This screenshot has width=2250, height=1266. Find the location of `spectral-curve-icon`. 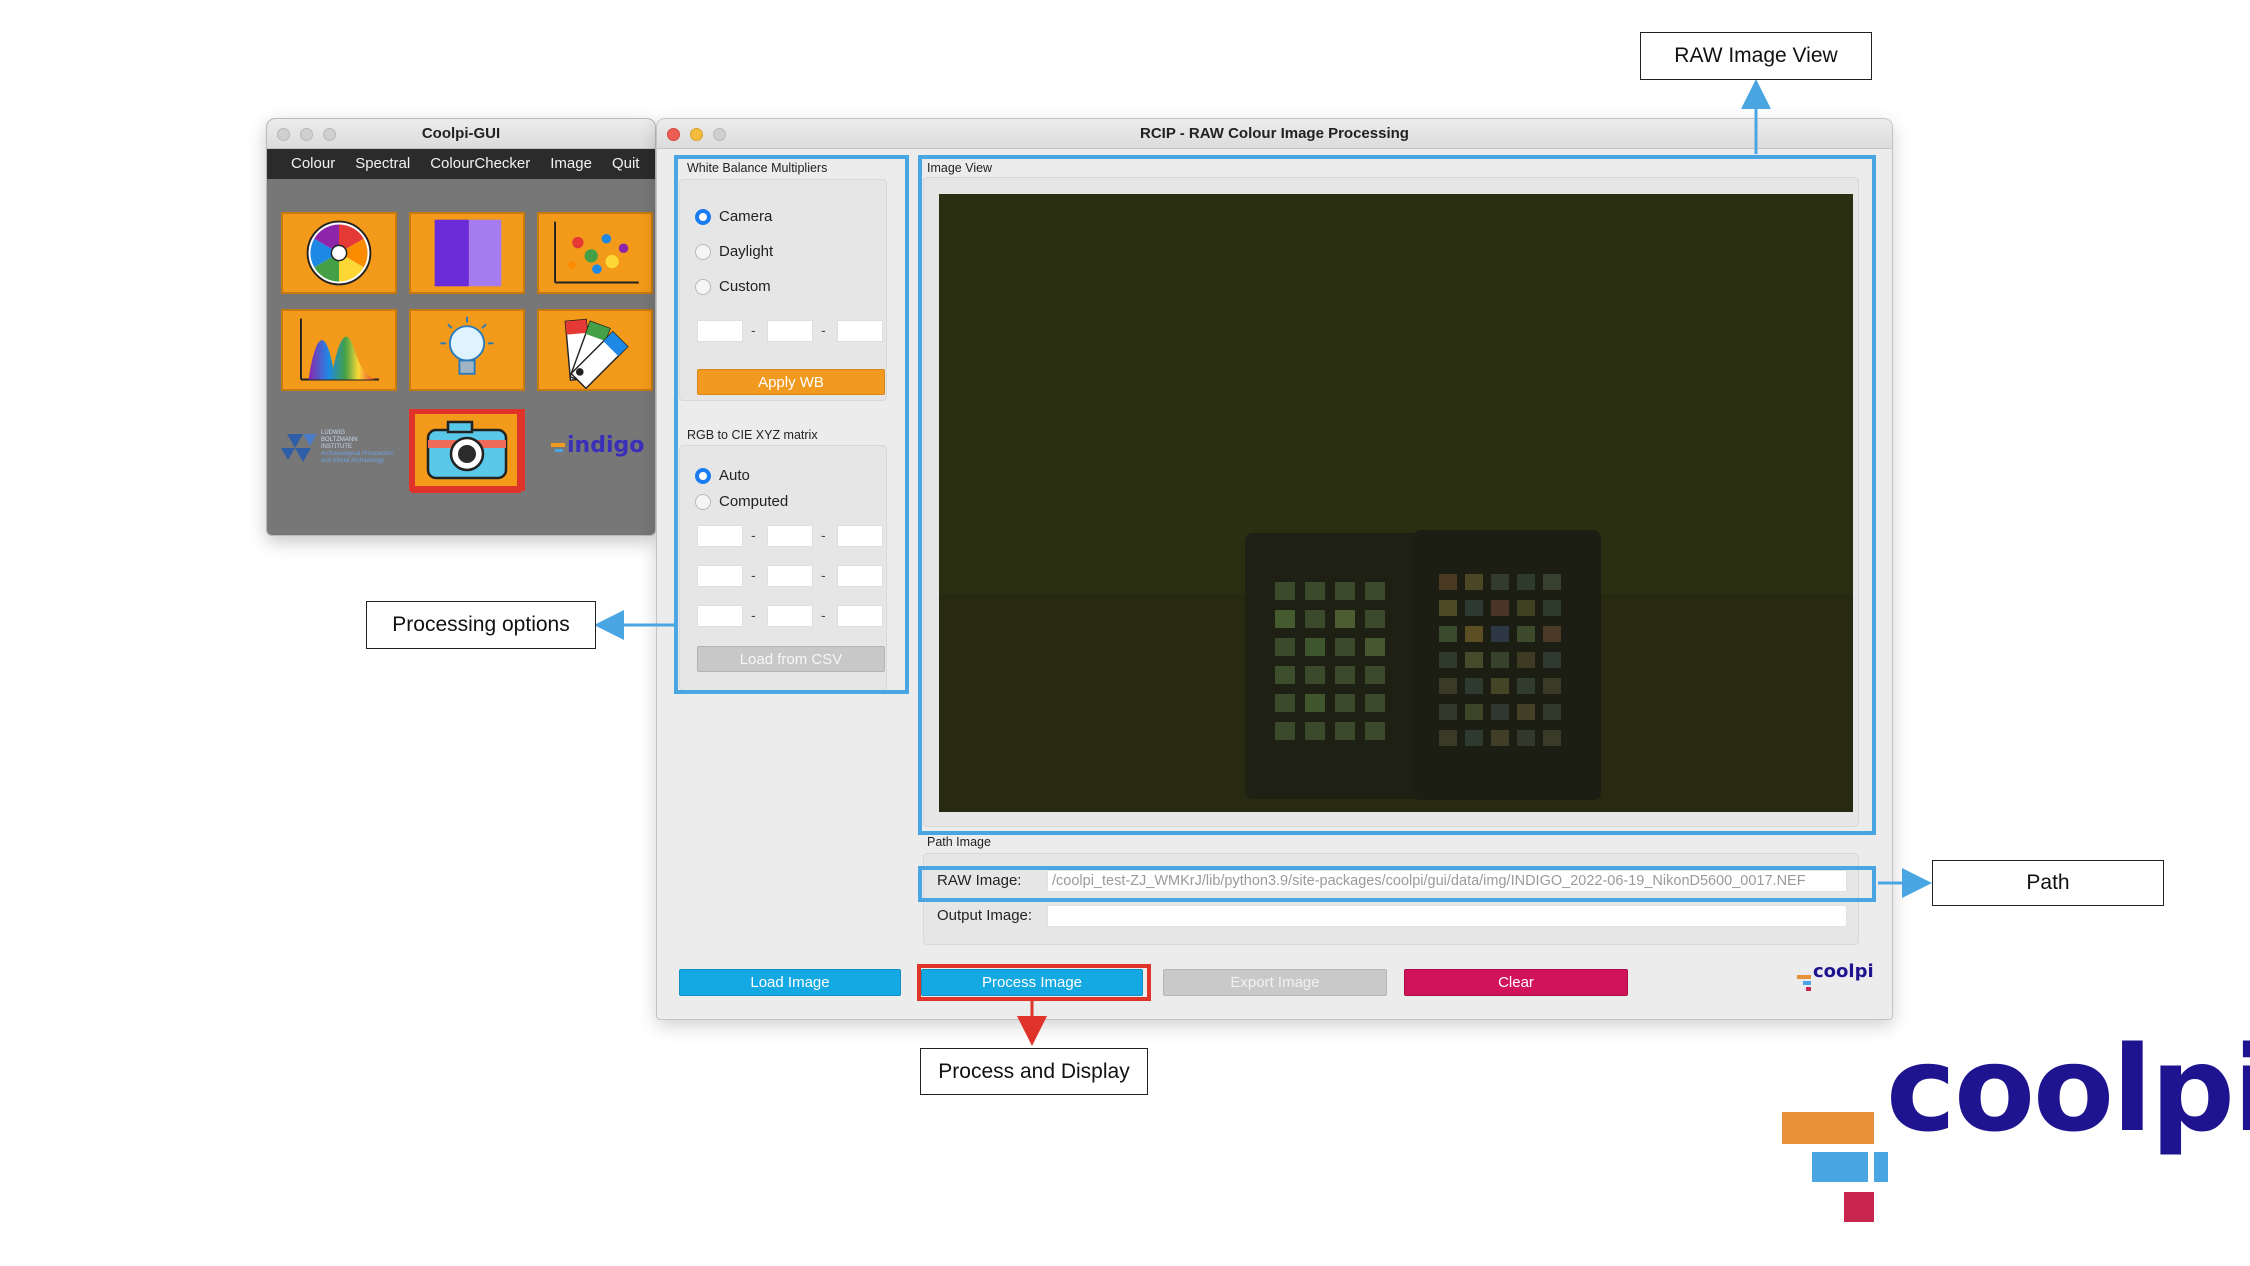

spectral-curve-icon is located at coordinates (339, 349).